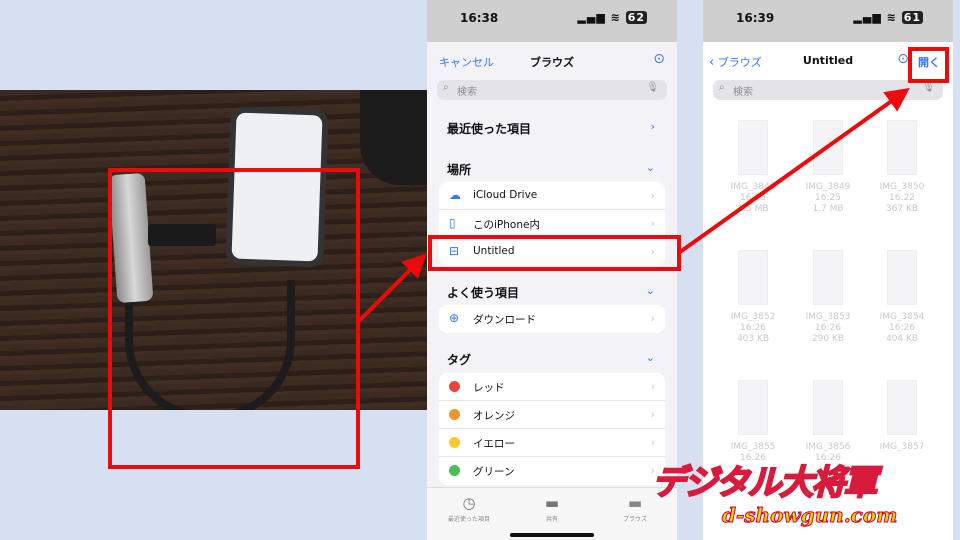  Describe the element at coordinates (794, 171) in the screenshot. I see `arrow-to-open` at that location.